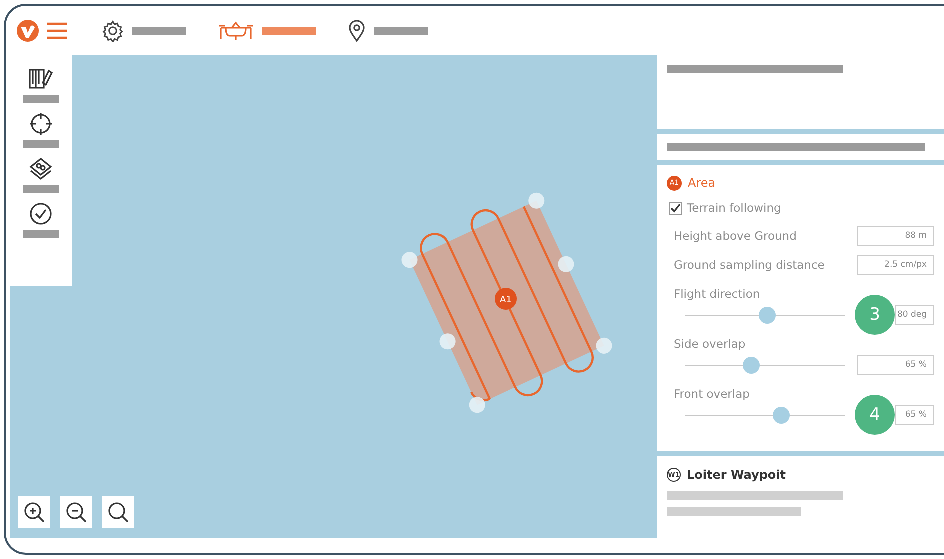 The image size is (944, 559). What do you see at coordinates (28, 30) in the screenshot?
I see `logo-icon` at bounding box center [28, 30].